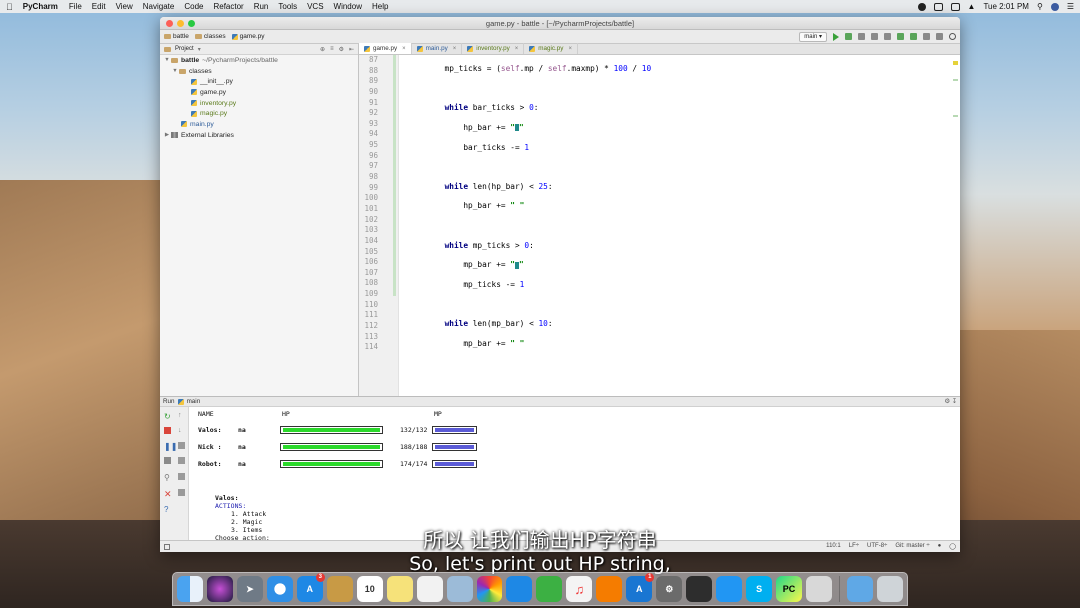 This screenshot has height=608, width=1080. I want to click on stop-icon, so click(167, 430).